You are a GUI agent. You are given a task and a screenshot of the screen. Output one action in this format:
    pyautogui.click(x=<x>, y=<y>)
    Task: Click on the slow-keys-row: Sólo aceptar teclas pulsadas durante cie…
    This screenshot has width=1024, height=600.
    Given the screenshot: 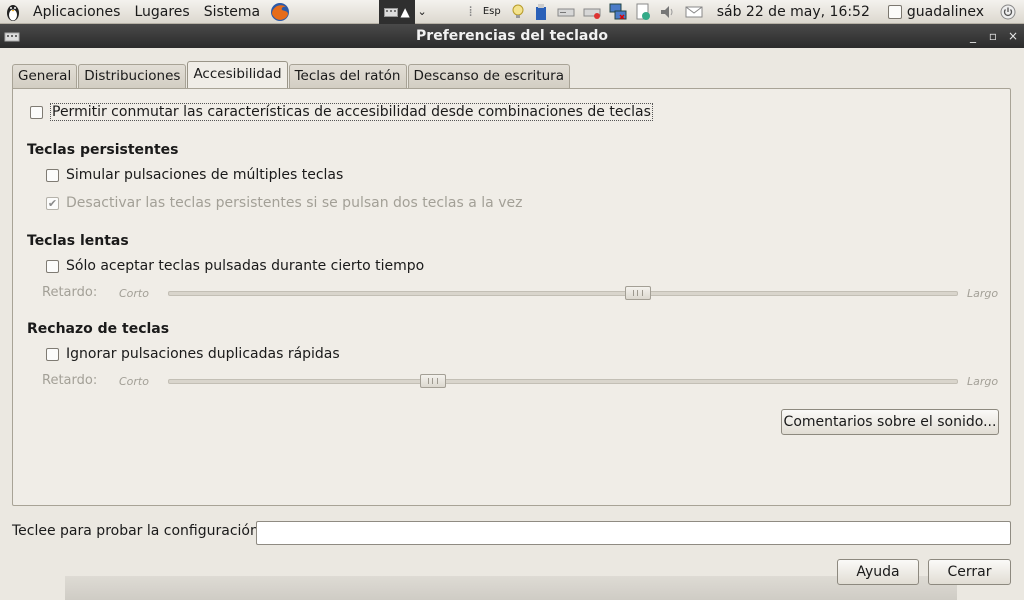 What is the action you would take?
    pyautogui.click(x=235, y=266)
    